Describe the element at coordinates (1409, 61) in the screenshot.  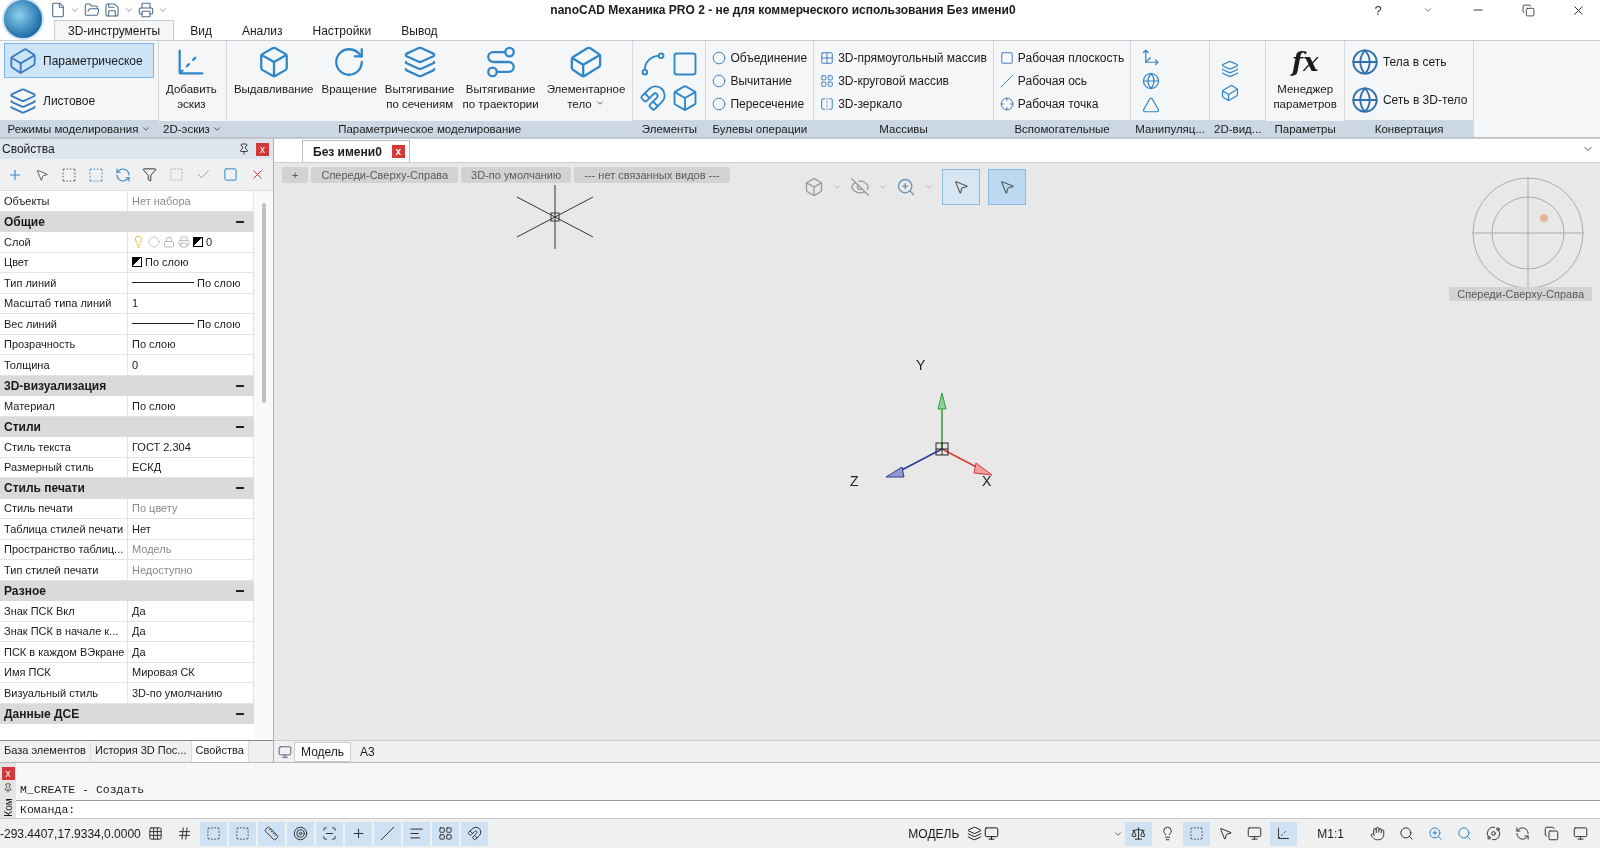
I see `ribbon-button: Тела в сеть` at that location.